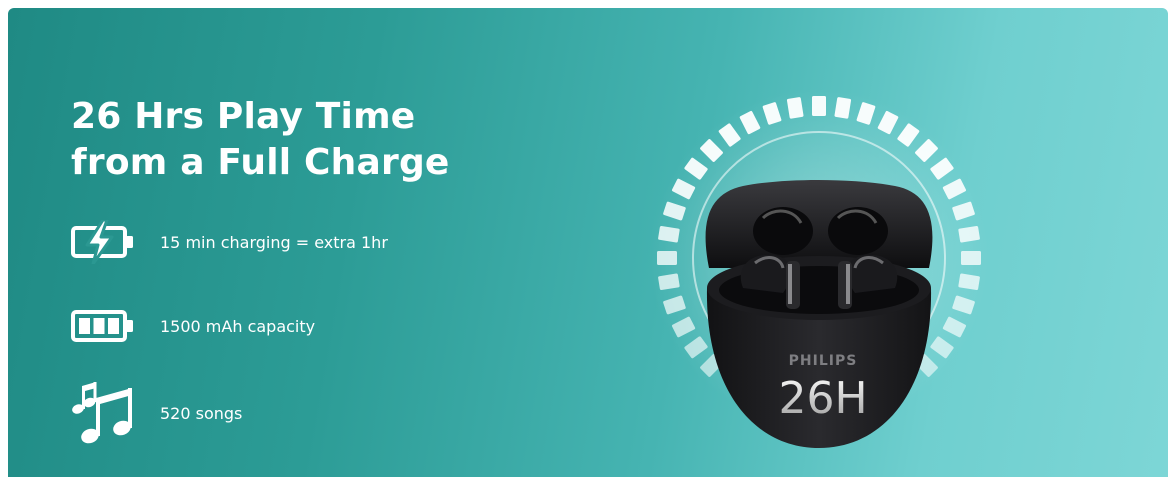  What do you see at coordinates (260, 140) in the screenshot?
I see `headline: 26 Hrs Play Time from a Full Charge` at bounding box center [260, 140].